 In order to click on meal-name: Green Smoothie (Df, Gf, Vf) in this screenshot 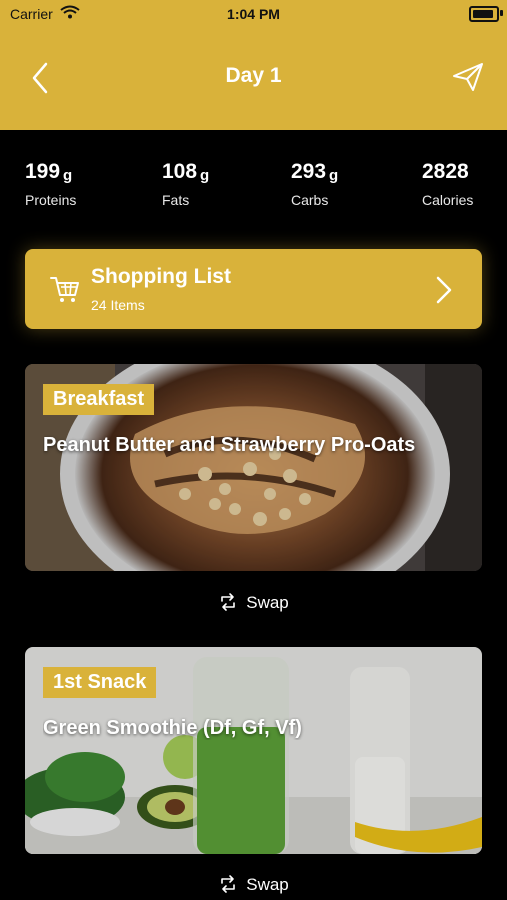, I will do `click(172, 728)`.